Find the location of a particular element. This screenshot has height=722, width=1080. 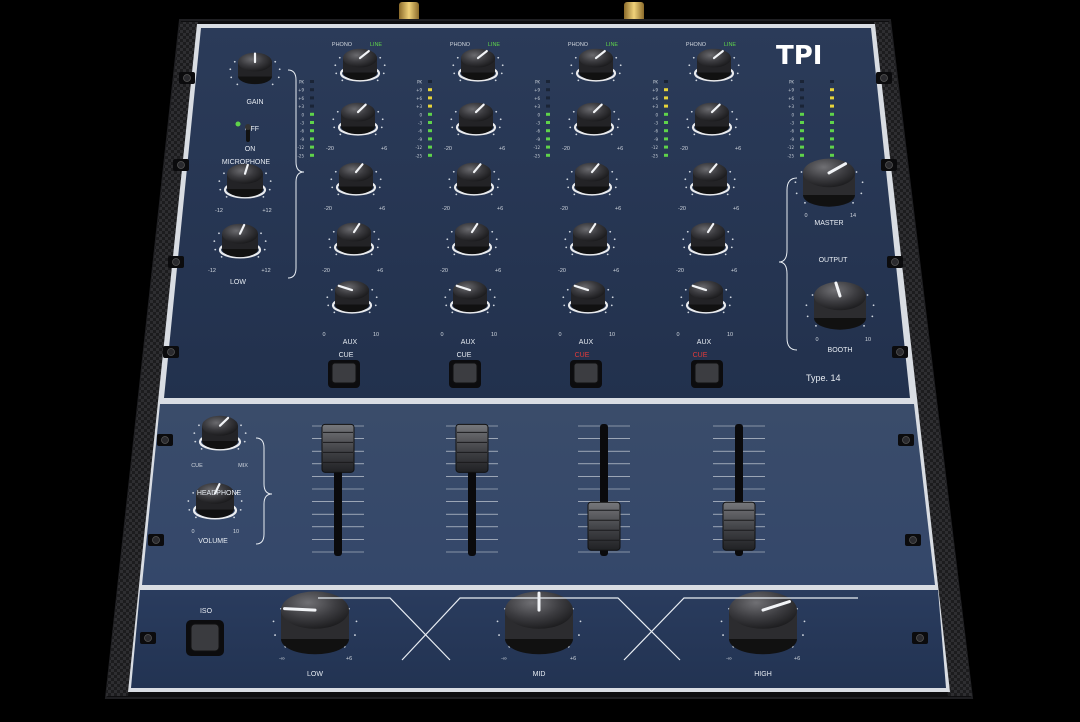

channel-4-phono-label: PHONO is located at coordinates (696, 45).